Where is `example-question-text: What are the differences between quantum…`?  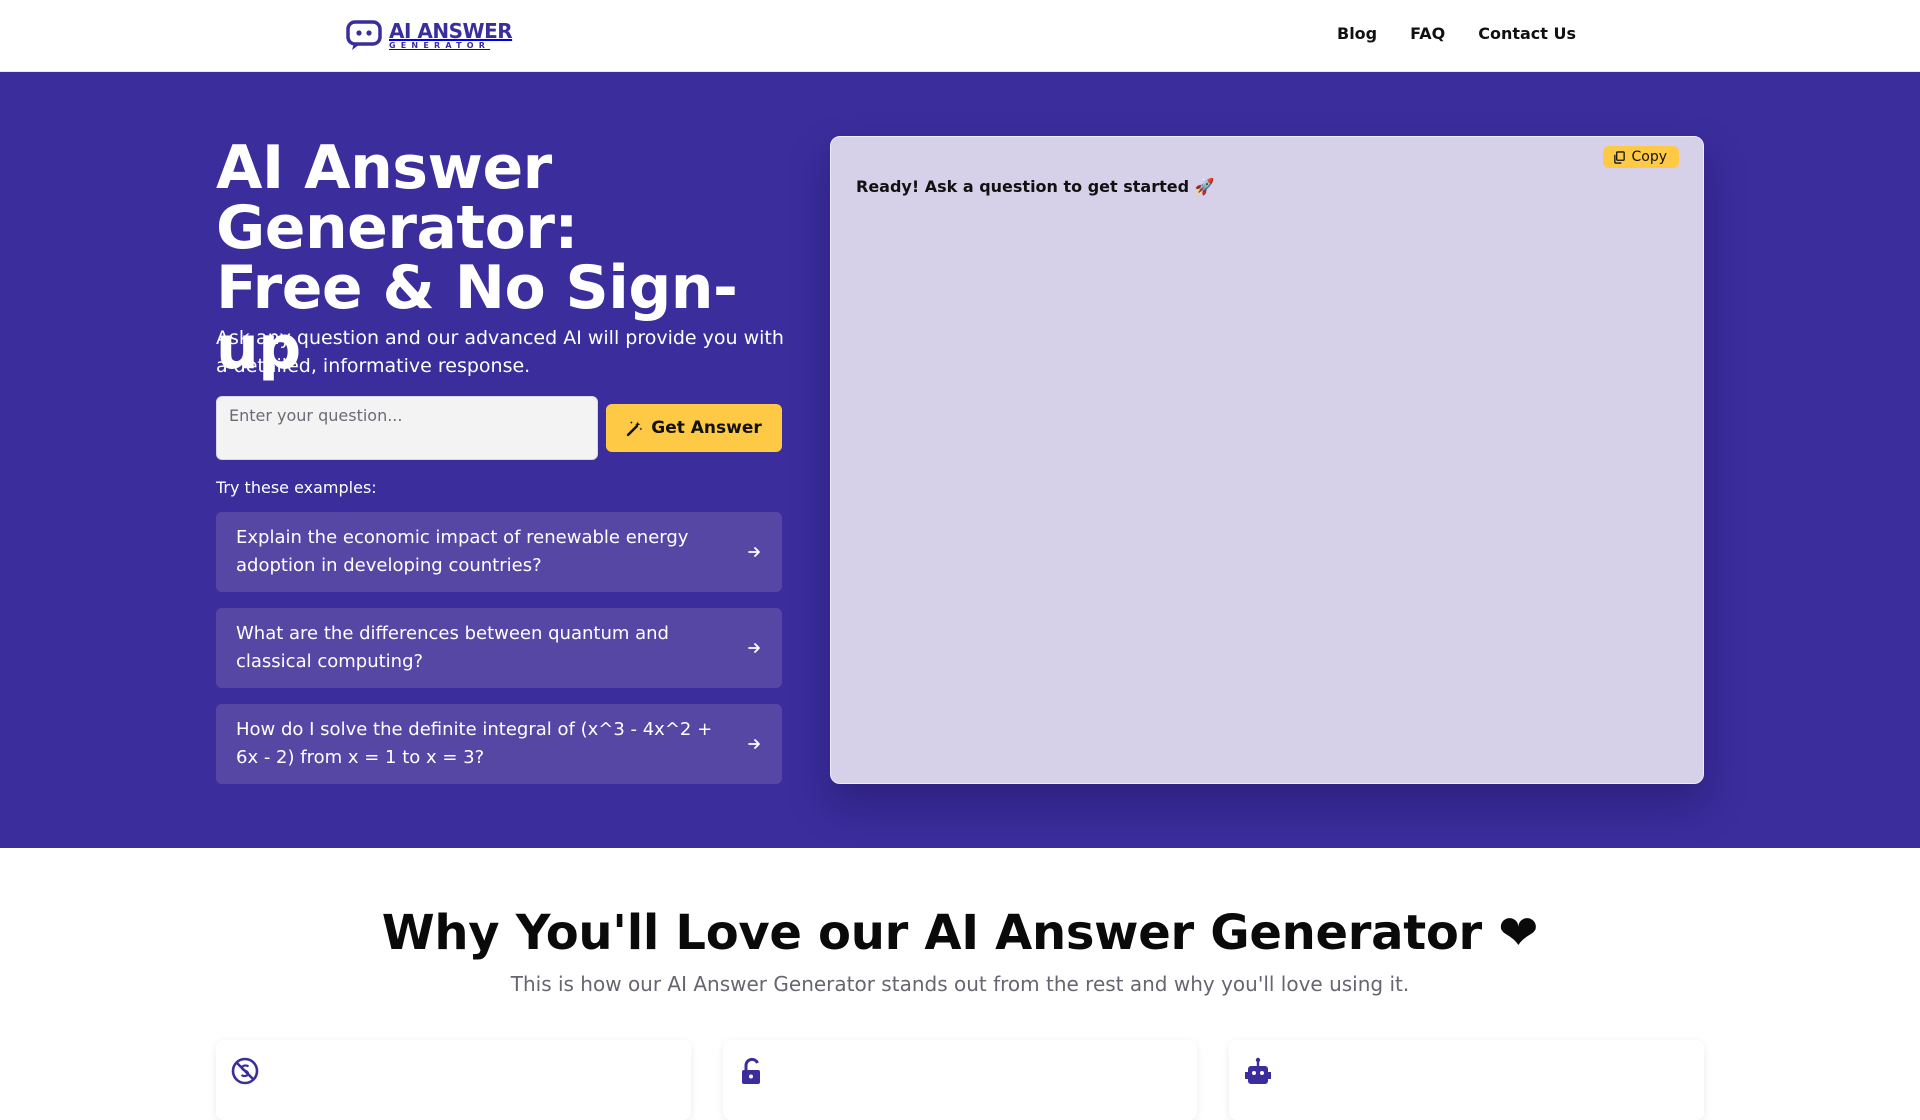
example-question-text: What are the differences between quantum… is located at coordinates (452, 647).